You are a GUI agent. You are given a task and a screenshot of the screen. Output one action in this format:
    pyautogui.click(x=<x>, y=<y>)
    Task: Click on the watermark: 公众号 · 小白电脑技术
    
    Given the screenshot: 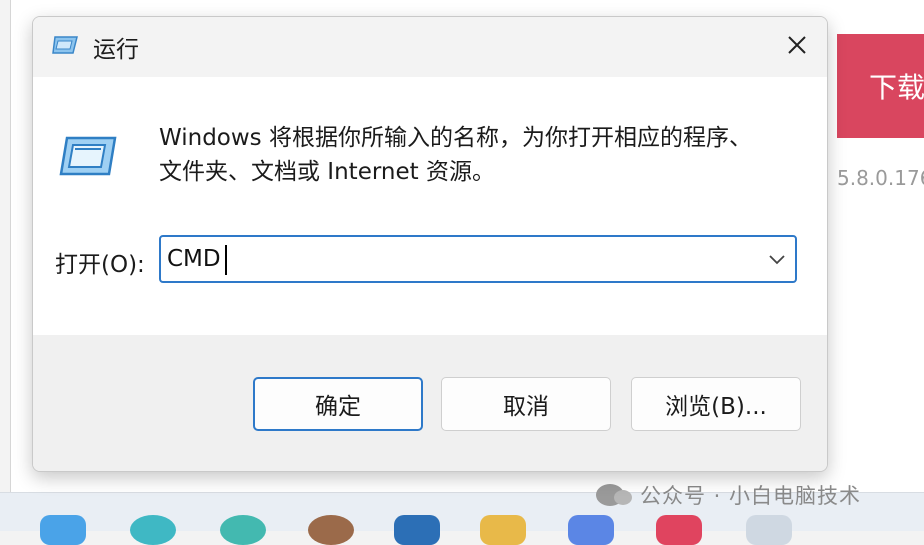 What is the action you would take?
    pyautogui.click(x=728, y=495)
    